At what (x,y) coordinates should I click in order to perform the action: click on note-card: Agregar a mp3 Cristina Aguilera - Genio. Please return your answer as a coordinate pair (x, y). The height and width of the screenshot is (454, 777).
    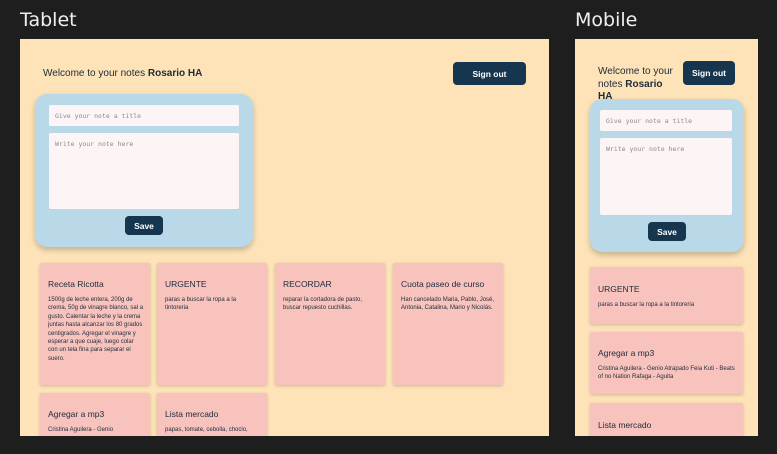
    Looking at the image, I should click on (95, 414).